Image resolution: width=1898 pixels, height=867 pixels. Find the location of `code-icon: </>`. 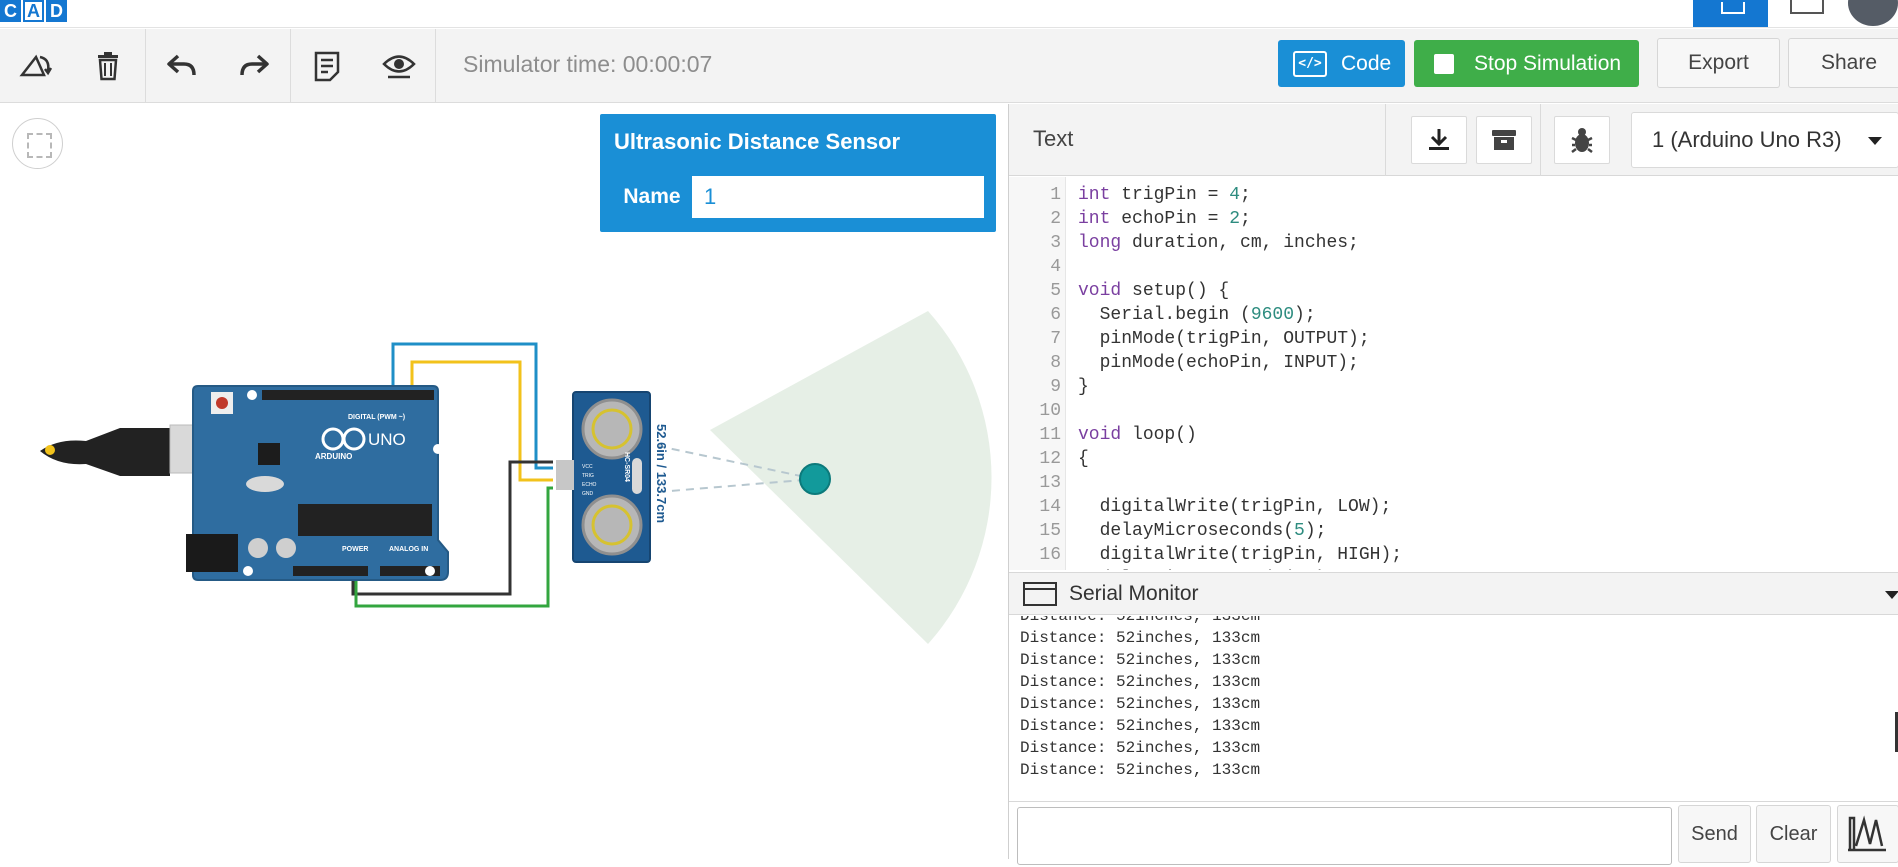

code-icon: </> is located at coordinates (1310, 63).